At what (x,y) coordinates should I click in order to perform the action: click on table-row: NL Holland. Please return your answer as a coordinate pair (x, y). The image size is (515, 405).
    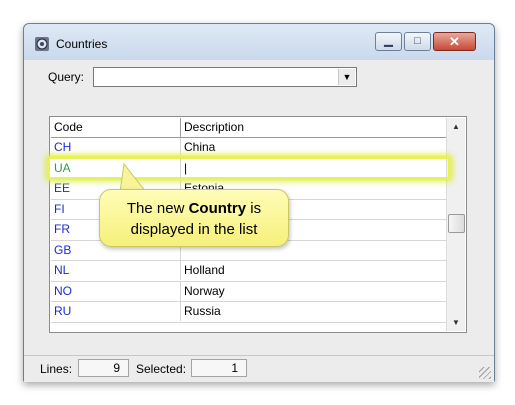
    Looking at the image, I should click on (249, 271).